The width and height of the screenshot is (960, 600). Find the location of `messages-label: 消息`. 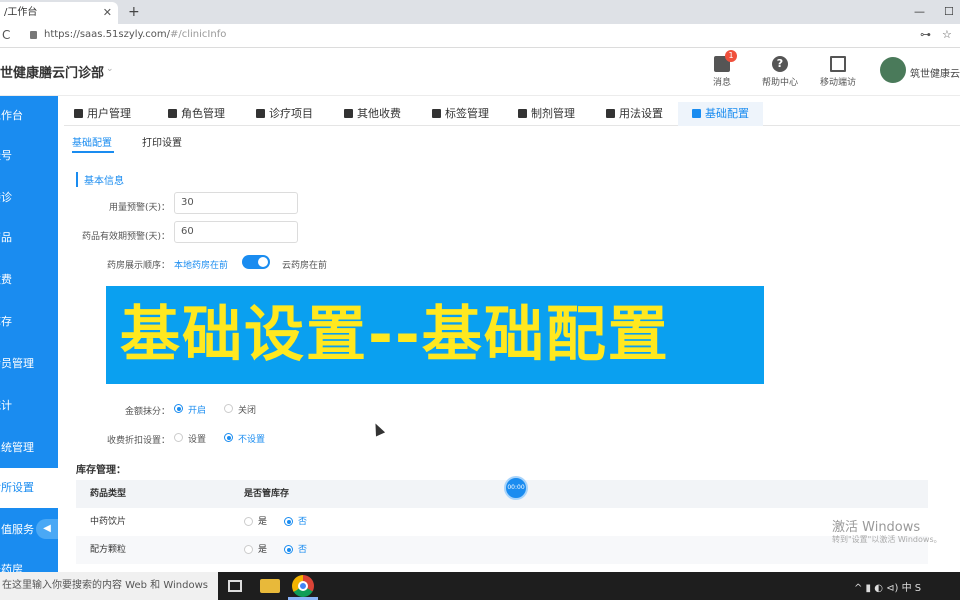

messages-label: 消息 is located at coordinates (721, 83).